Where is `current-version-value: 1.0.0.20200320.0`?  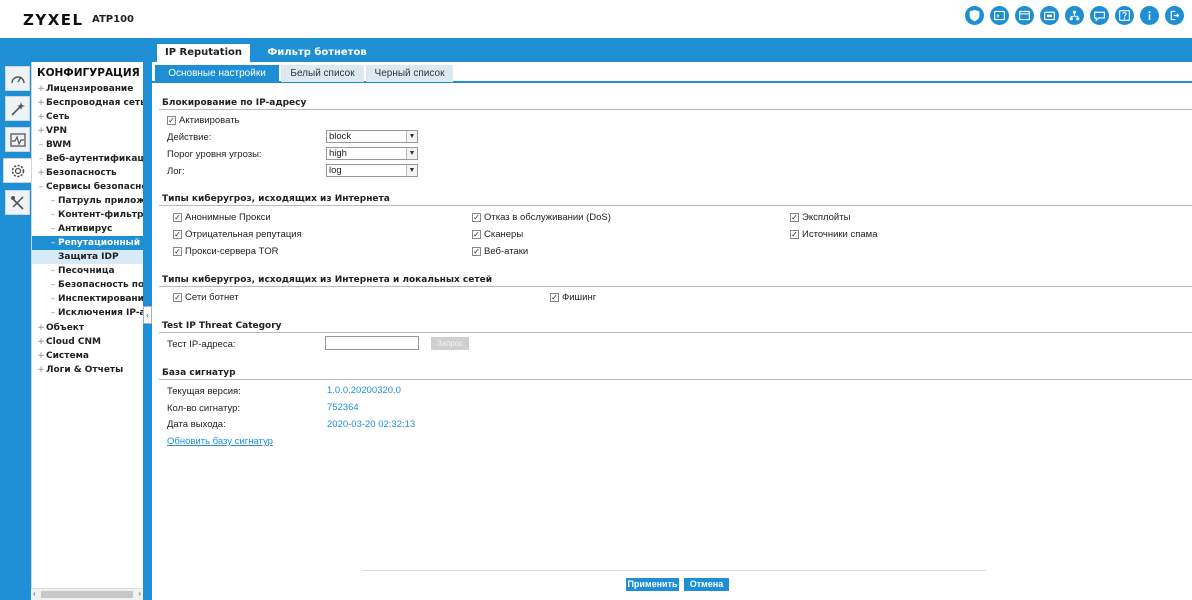
current-version-value: 1.0.0.20200320.0 is located at coordinates (364, 390).